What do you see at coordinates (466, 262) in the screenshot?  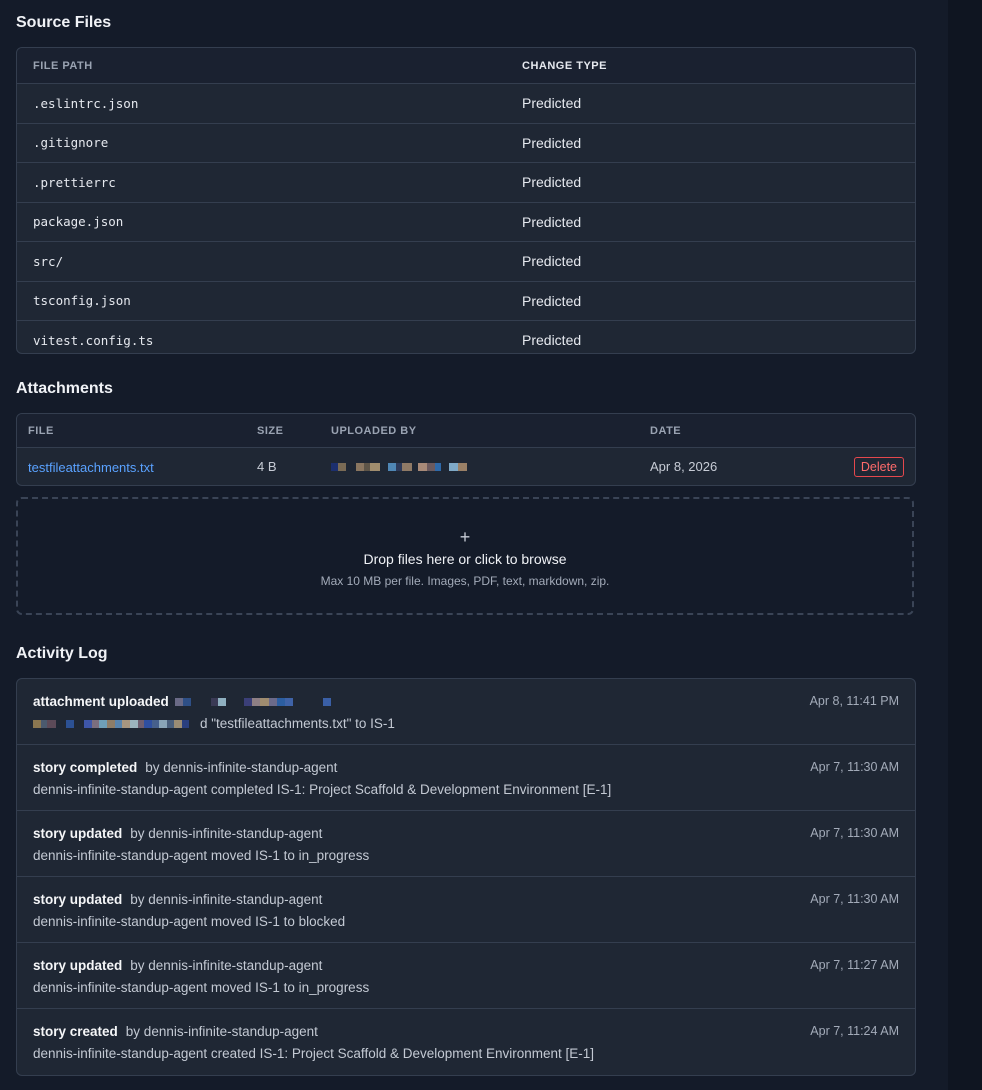 I see `table-row: src/ Predicted` at bounding box center [466, 262].